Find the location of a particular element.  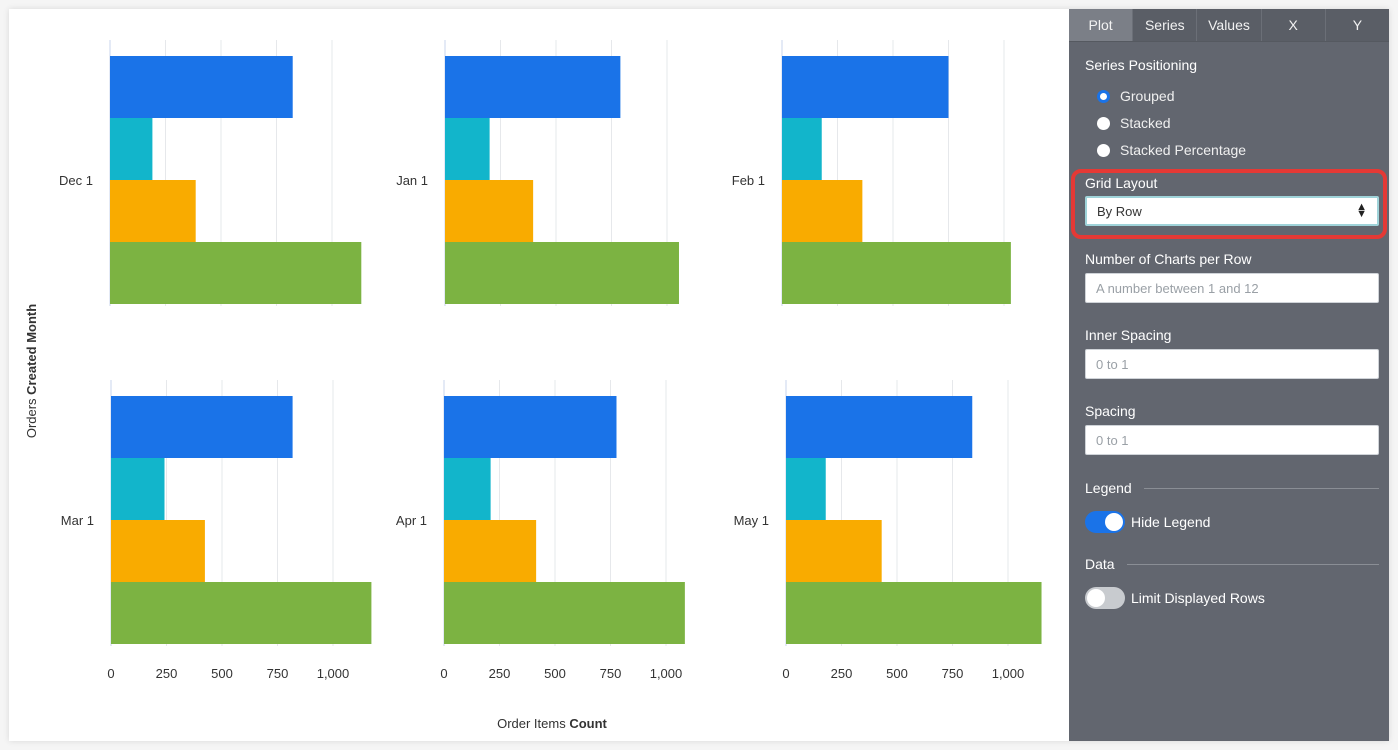

limit-rows-row: Limit Displayed Rows is located at coordinates (1175, 598).